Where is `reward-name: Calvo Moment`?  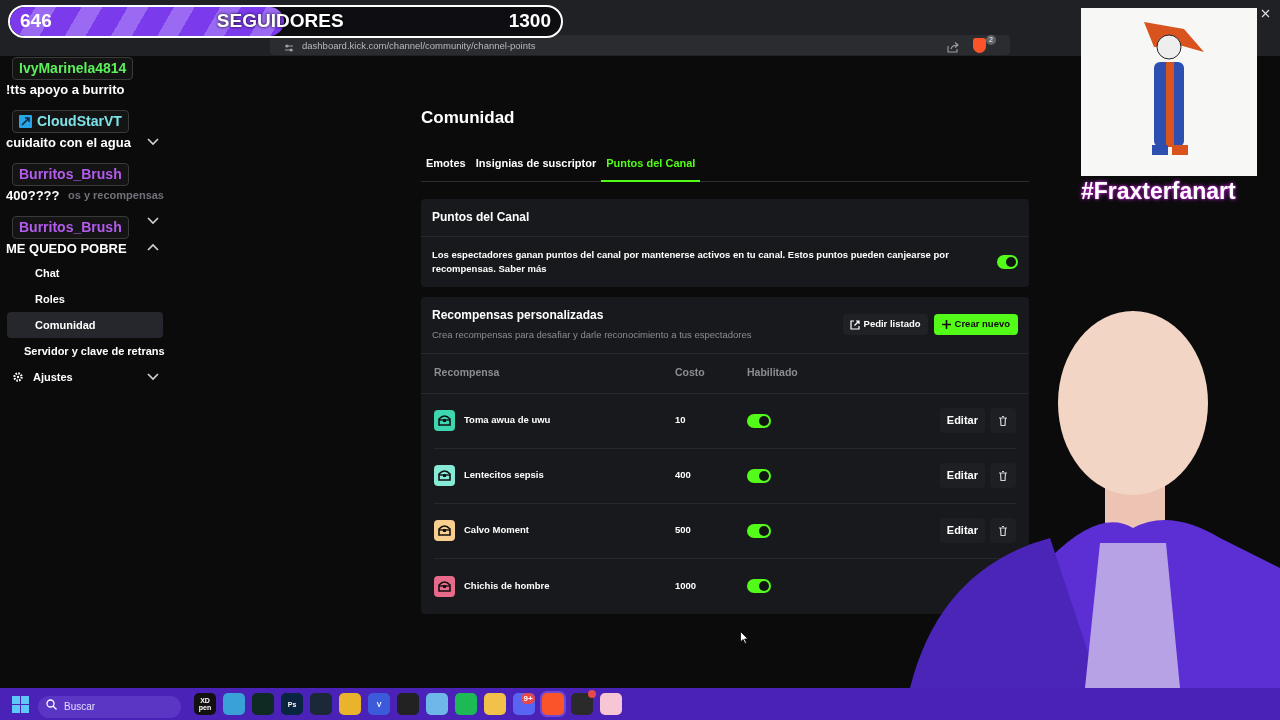 reward-name: Calvo Moment is located at coordinates (496, 530).